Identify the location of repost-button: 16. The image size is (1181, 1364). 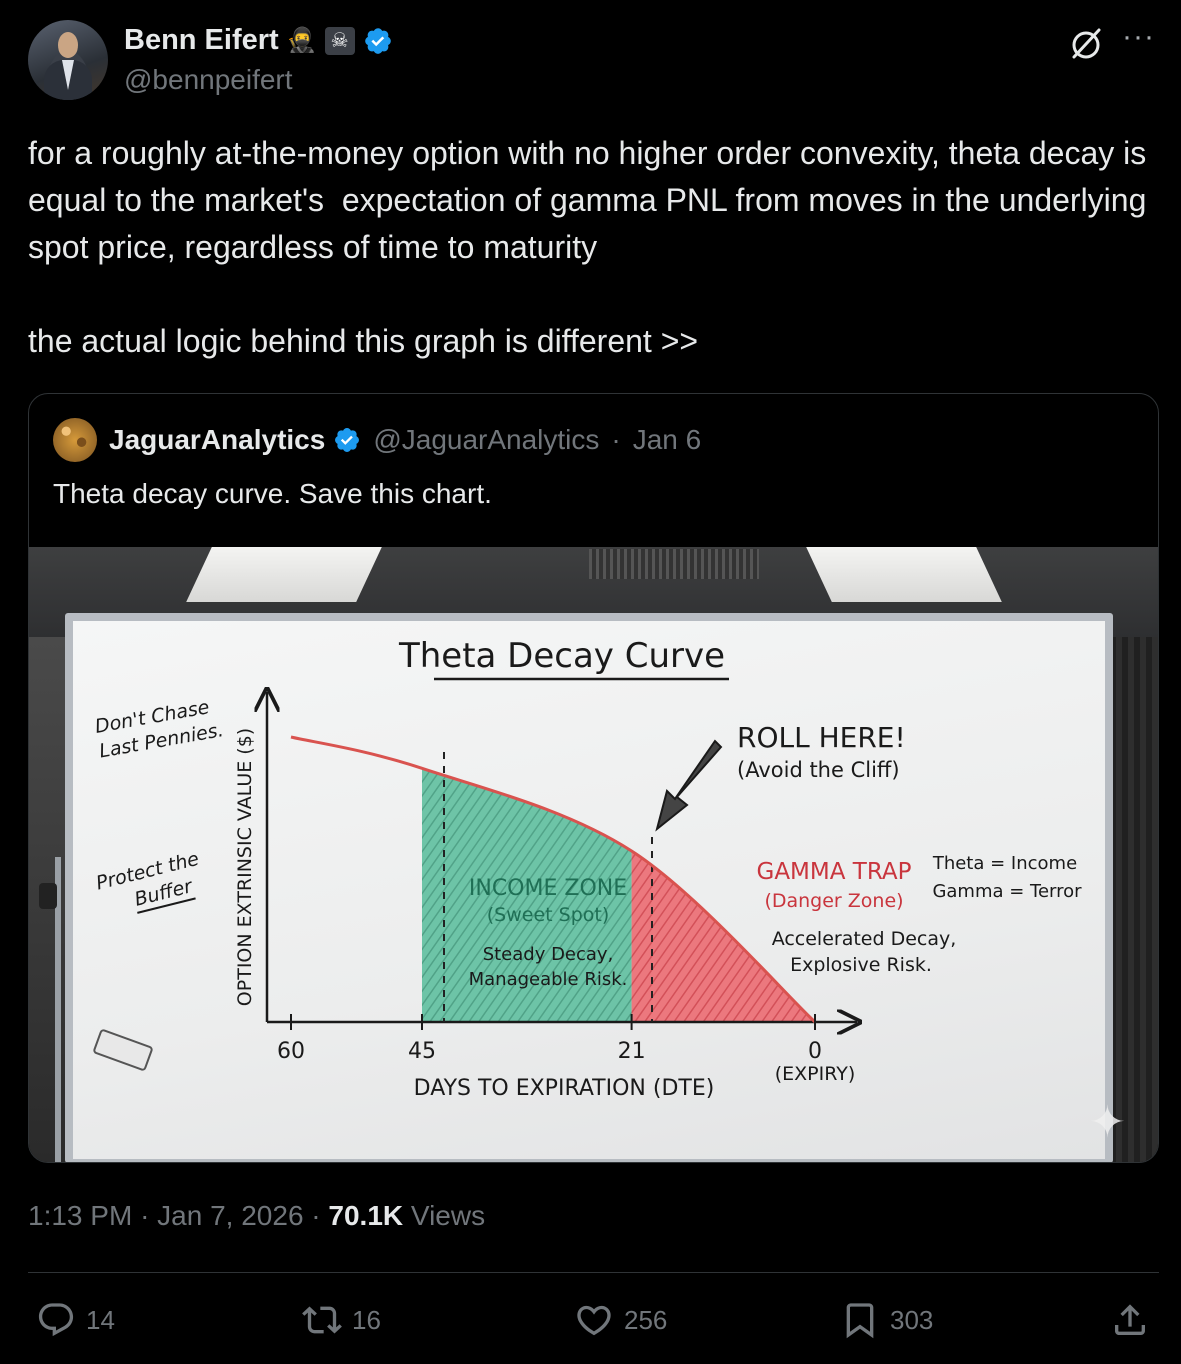
(341, 1320).